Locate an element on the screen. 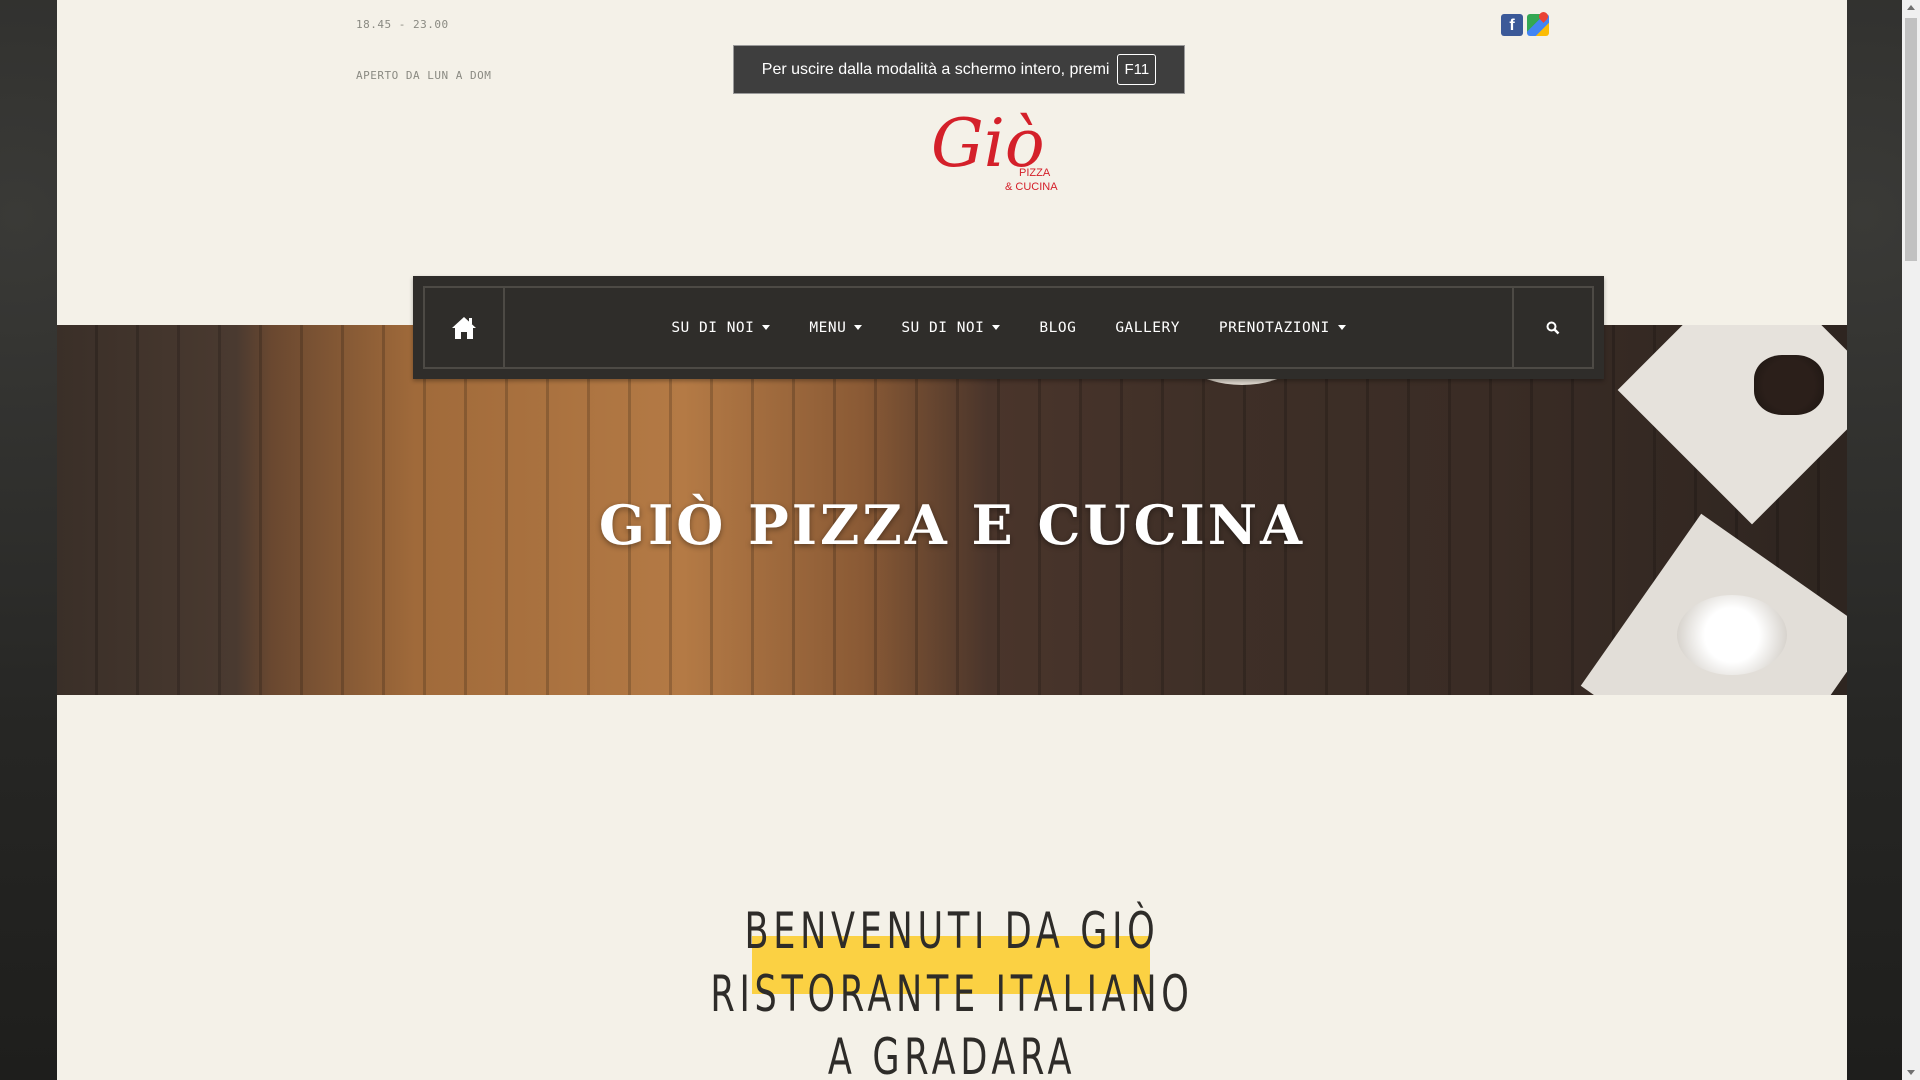  home-button is located at coordinates (465, 327).